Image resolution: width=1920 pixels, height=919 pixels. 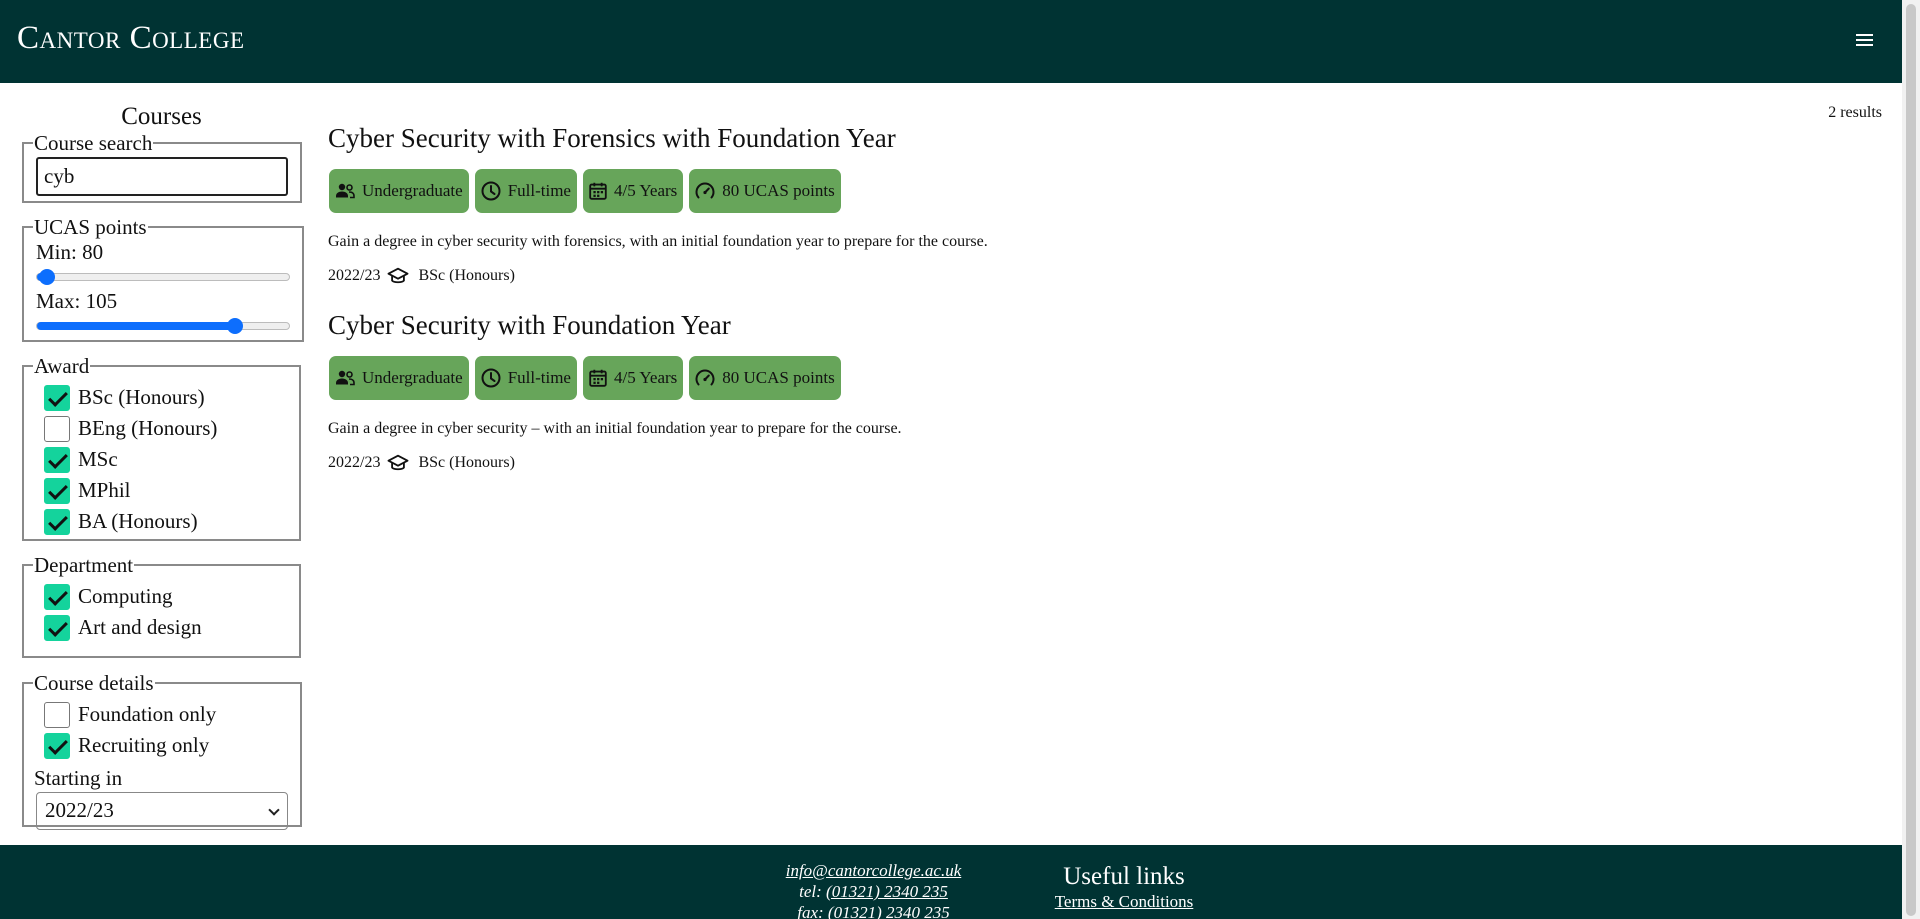 I want to click on award-option-ba-honours: BA (Honours), so click(x=161, y=521).